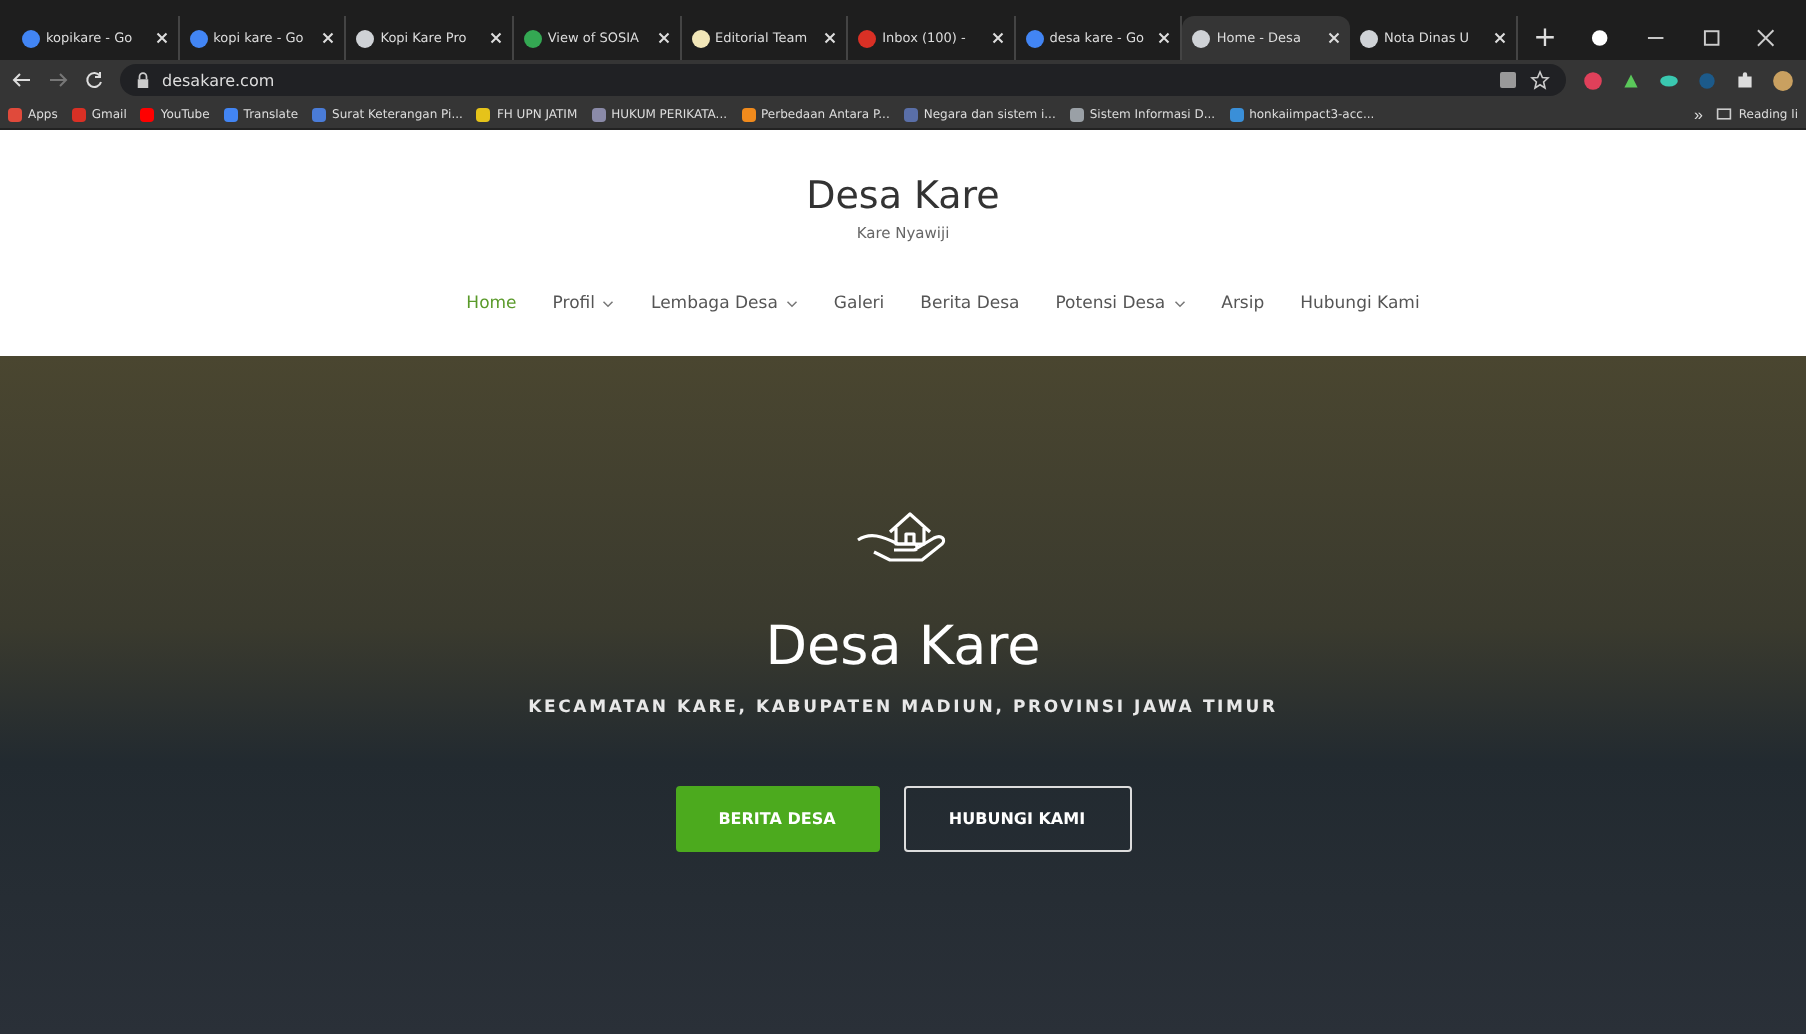  What do you see at coordinates (22, 80) in the screenshot?
I see `back-icon` at bounding box center [22, 80].